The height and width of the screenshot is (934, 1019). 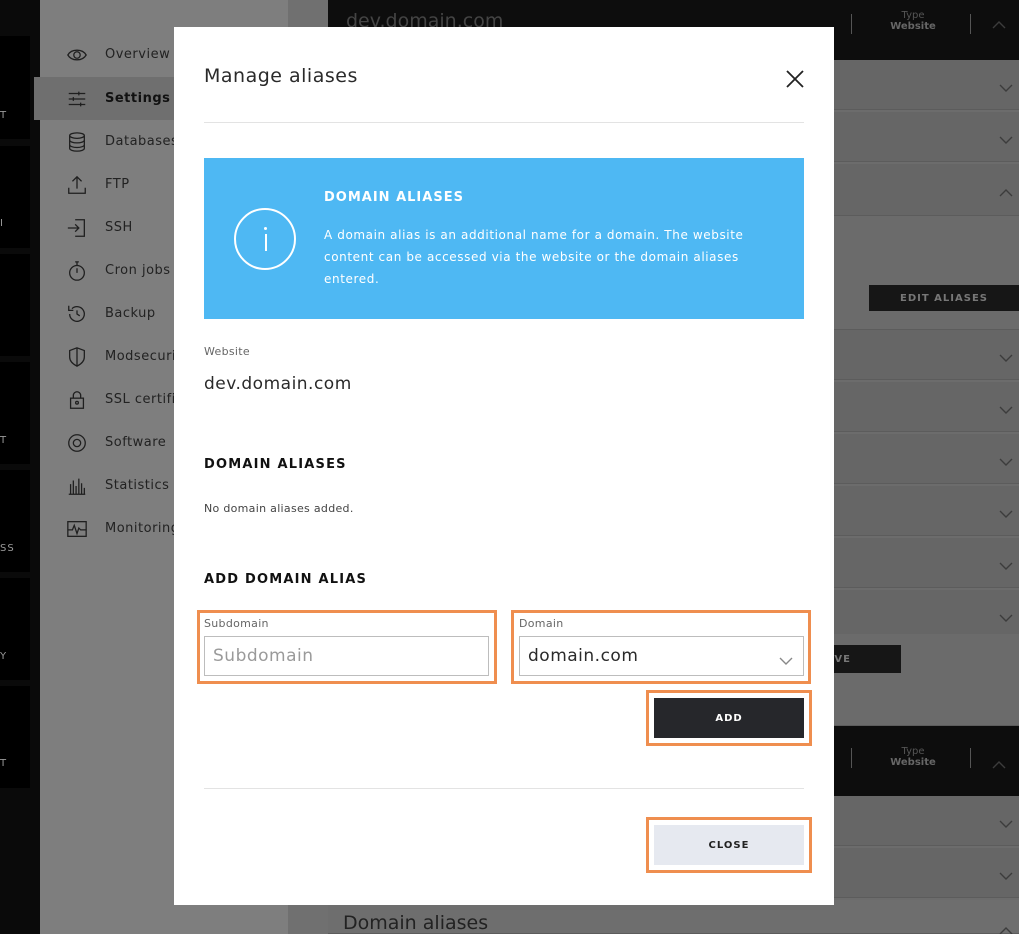 What do you see at coordinates (77, 228) in the screenshot?
I see `login-icon` at bounding box center [77, 228].